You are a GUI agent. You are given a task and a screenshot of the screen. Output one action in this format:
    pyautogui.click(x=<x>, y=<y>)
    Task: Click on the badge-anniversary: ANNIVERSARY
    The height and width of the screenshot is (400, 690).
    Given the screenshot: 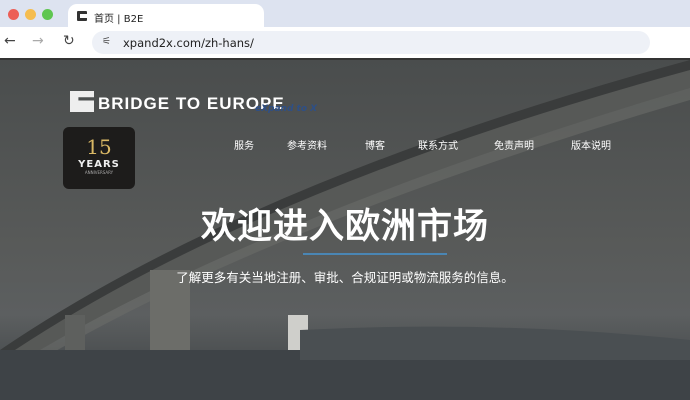 What is the action you would take?
    pyautogui.click(x=99, y=172)
    